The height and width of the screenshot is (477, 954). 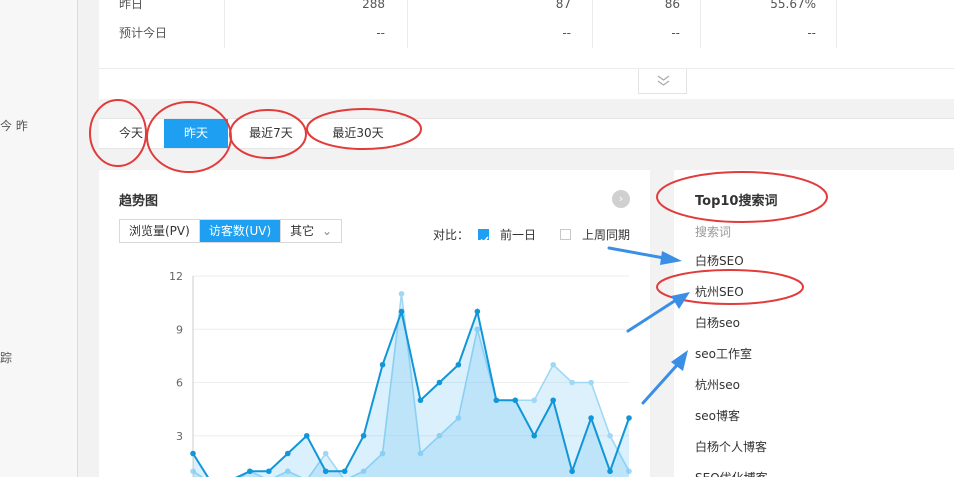 I want to click on uv-value: 87, so click(x=563, y=5).